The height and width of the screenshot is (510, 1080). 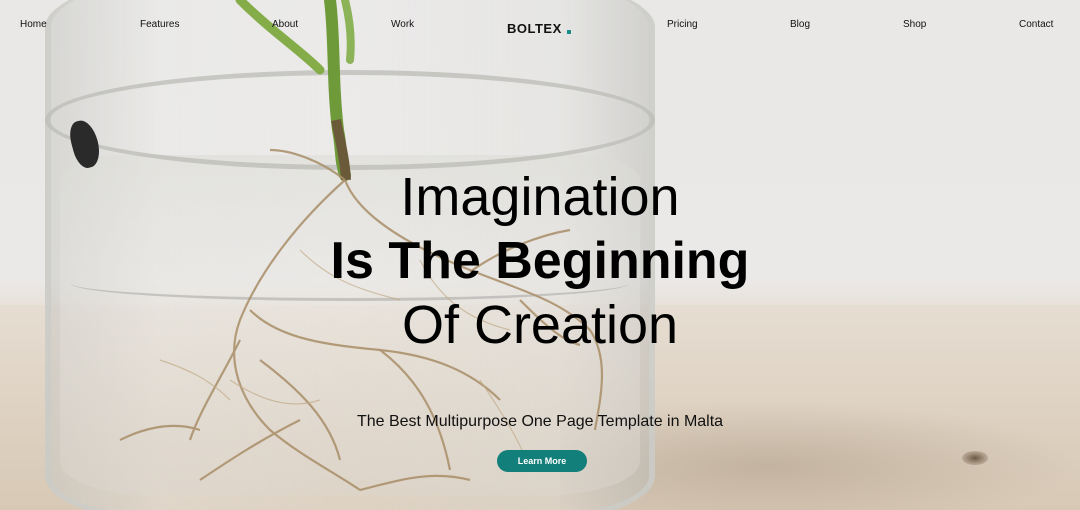 What do you see at coordinates (800, 24) in the screenshot?
I see `nav-link-blog: Blog` at bounding box center [800, 24].